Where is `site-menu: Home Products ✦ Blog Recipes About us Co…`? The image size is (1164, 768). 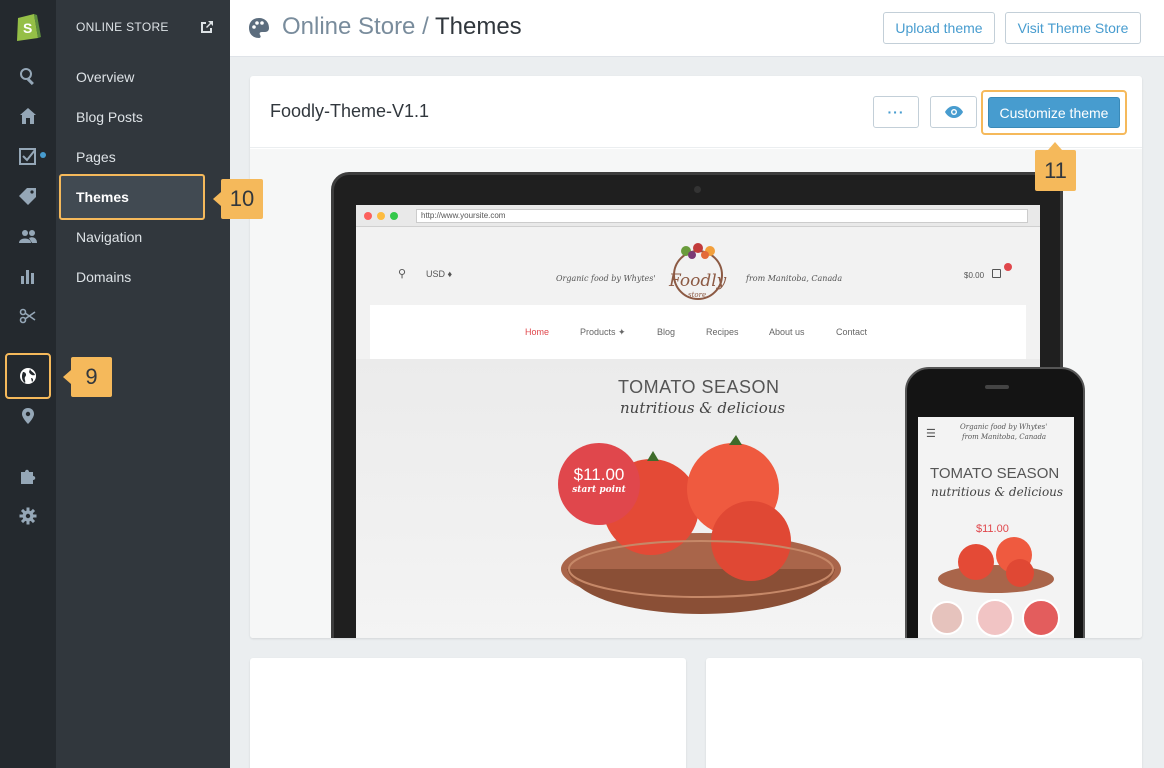 site-menu: Home Products ✦ Blog Recipes About us Co… is located at coordinates (698, 332).